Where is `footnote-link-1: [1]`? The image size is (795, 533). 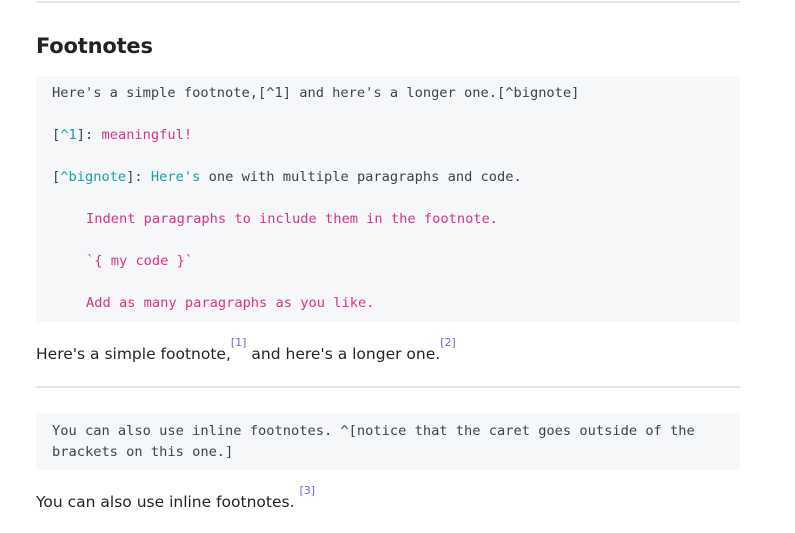
footnote-link-1: [1] is located at coordinates (239, 342).